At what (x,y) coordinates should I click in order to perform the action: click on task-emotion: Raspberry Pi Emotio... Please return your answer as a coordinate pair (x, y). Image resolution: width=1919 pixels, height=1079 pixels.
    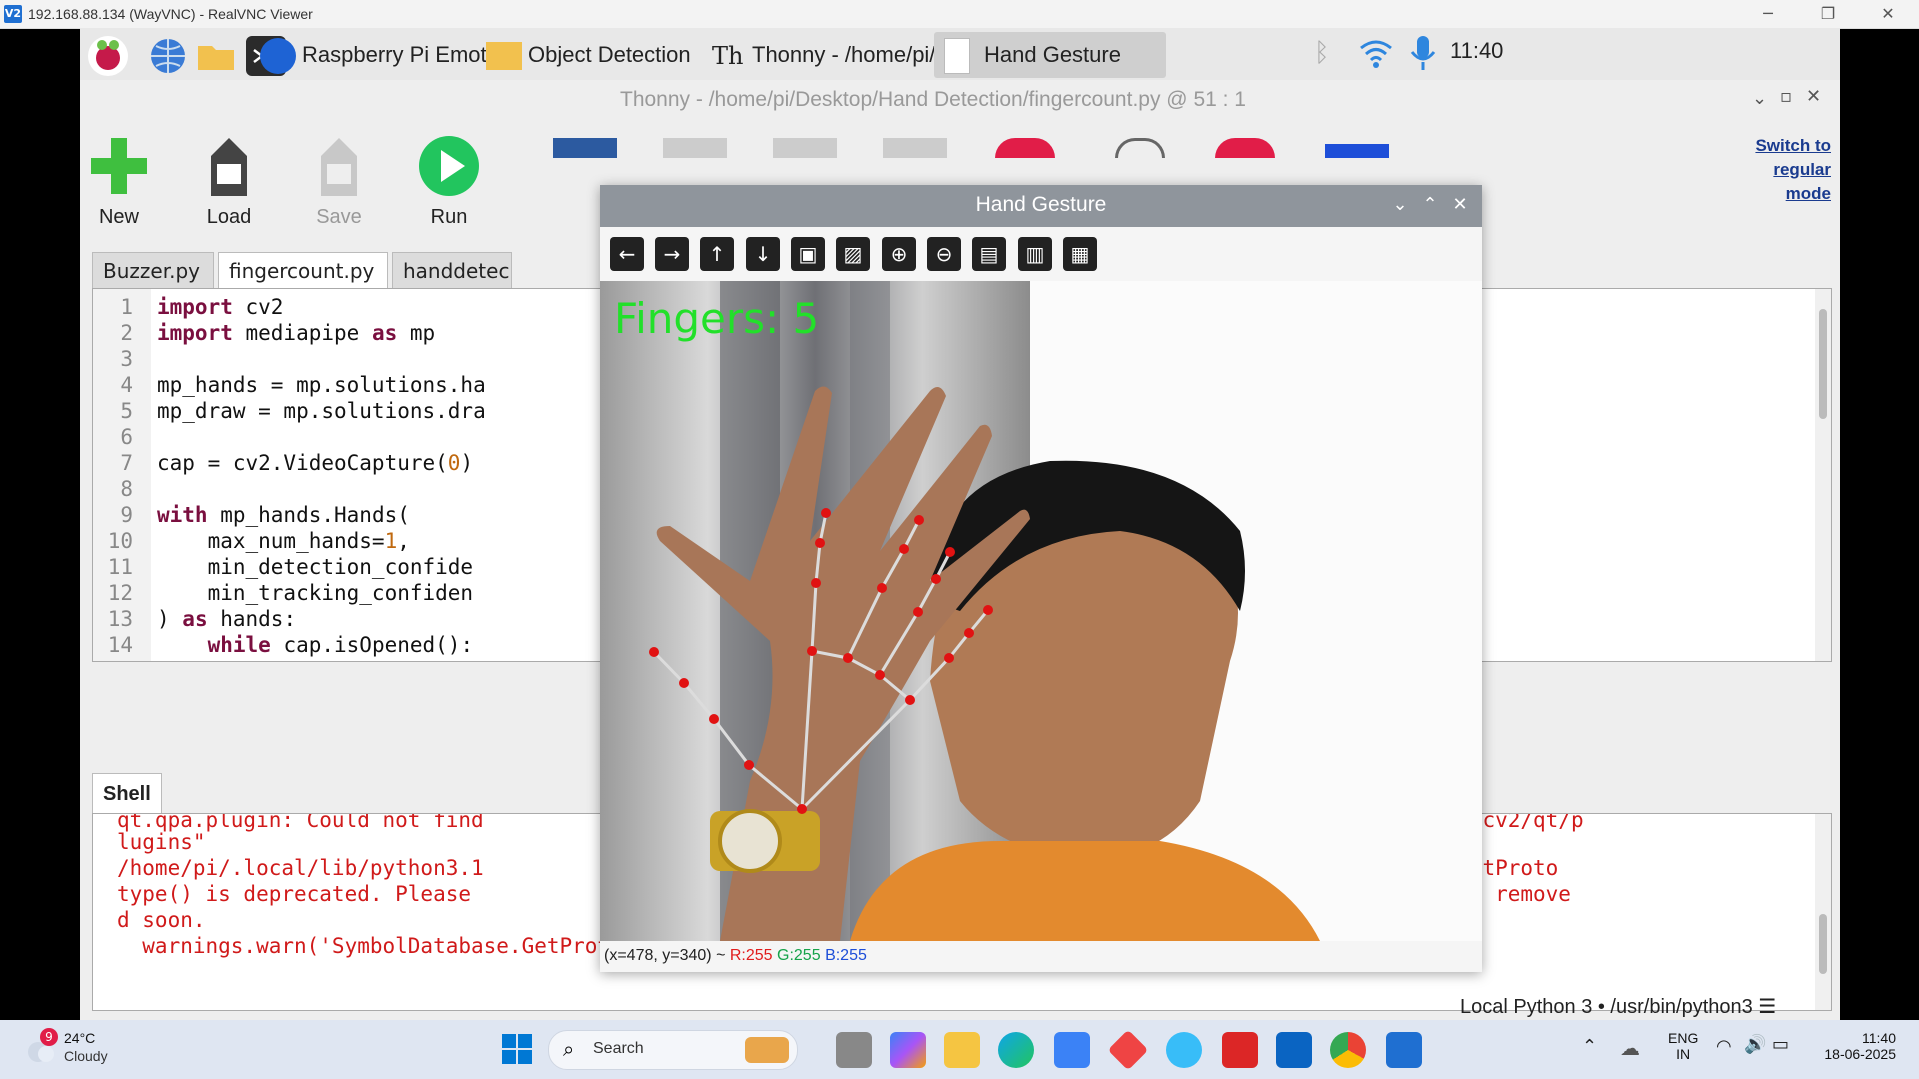
    Looking at the image, I should click on (388, 55).